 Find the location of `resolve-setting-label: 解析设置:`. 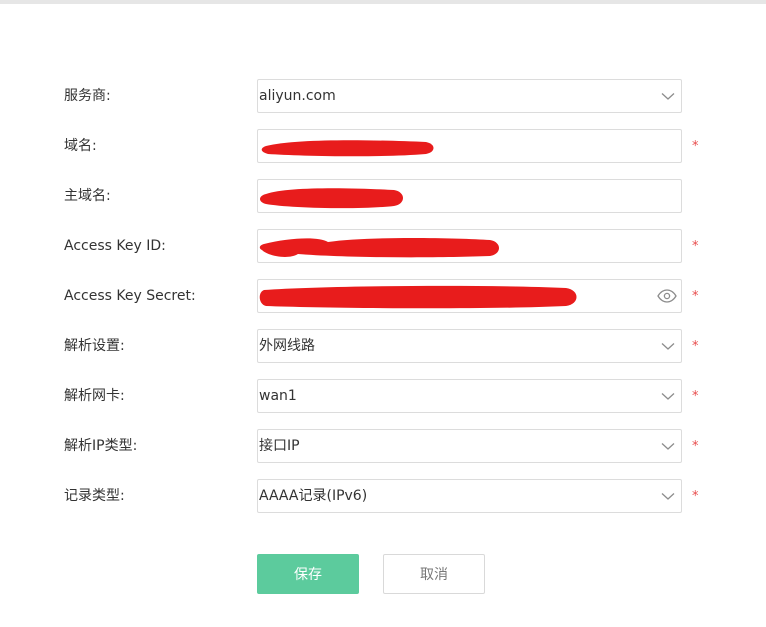

resolve-setting-label: 解析设置: is located at coordinates (94, 346).